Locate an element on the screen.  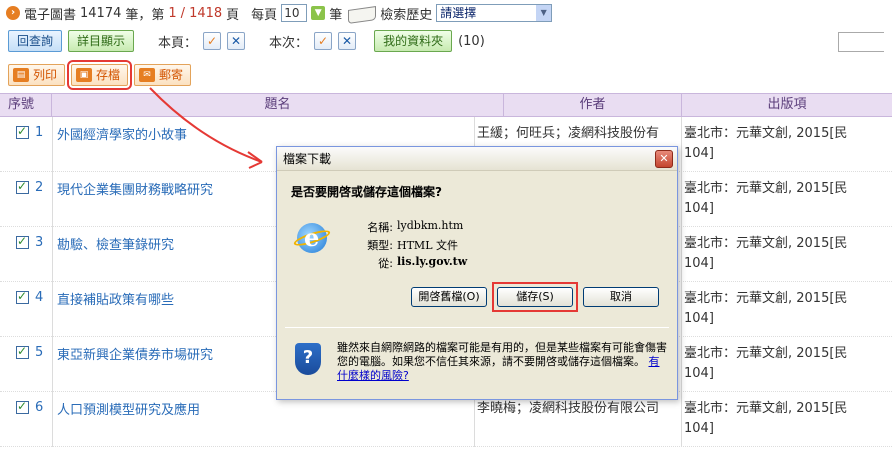
printer-icon: ▤ is located at coordinates (21, 75).